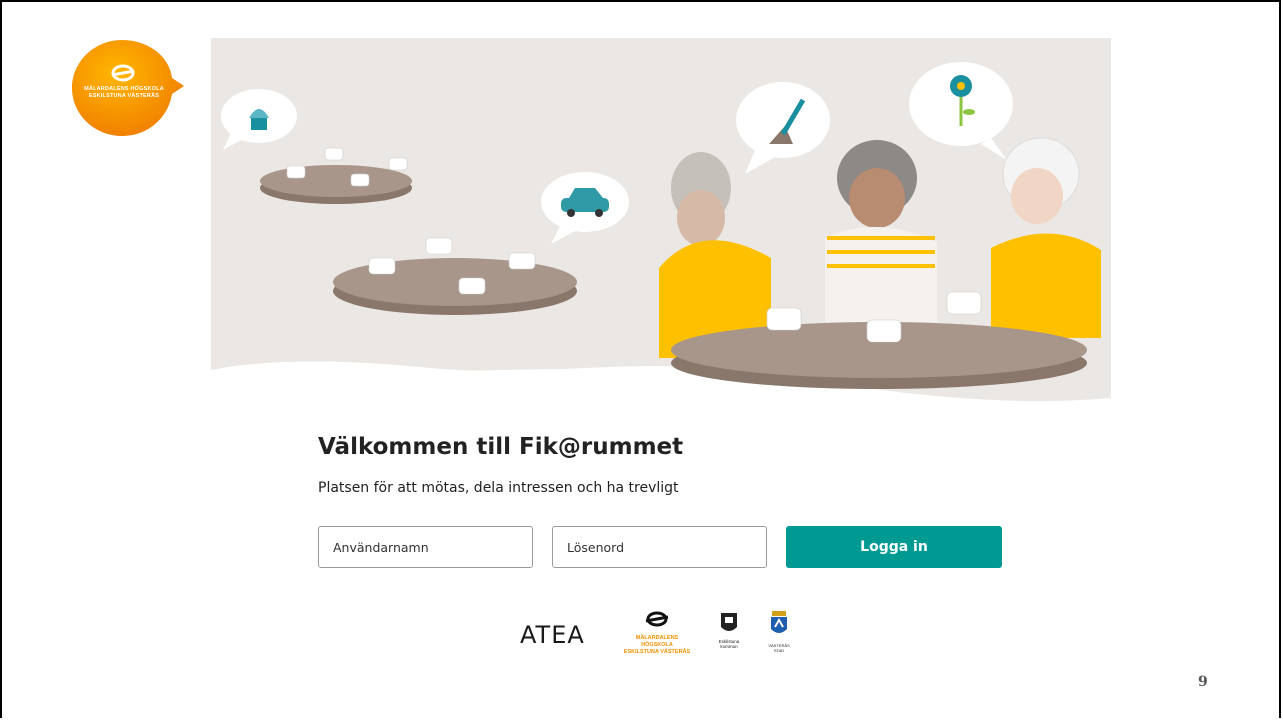 The height and width of the screenshot is (720, 1283). I want to click on eskilstuna-logo: Eskilstuna kommun, so click(729, 630).